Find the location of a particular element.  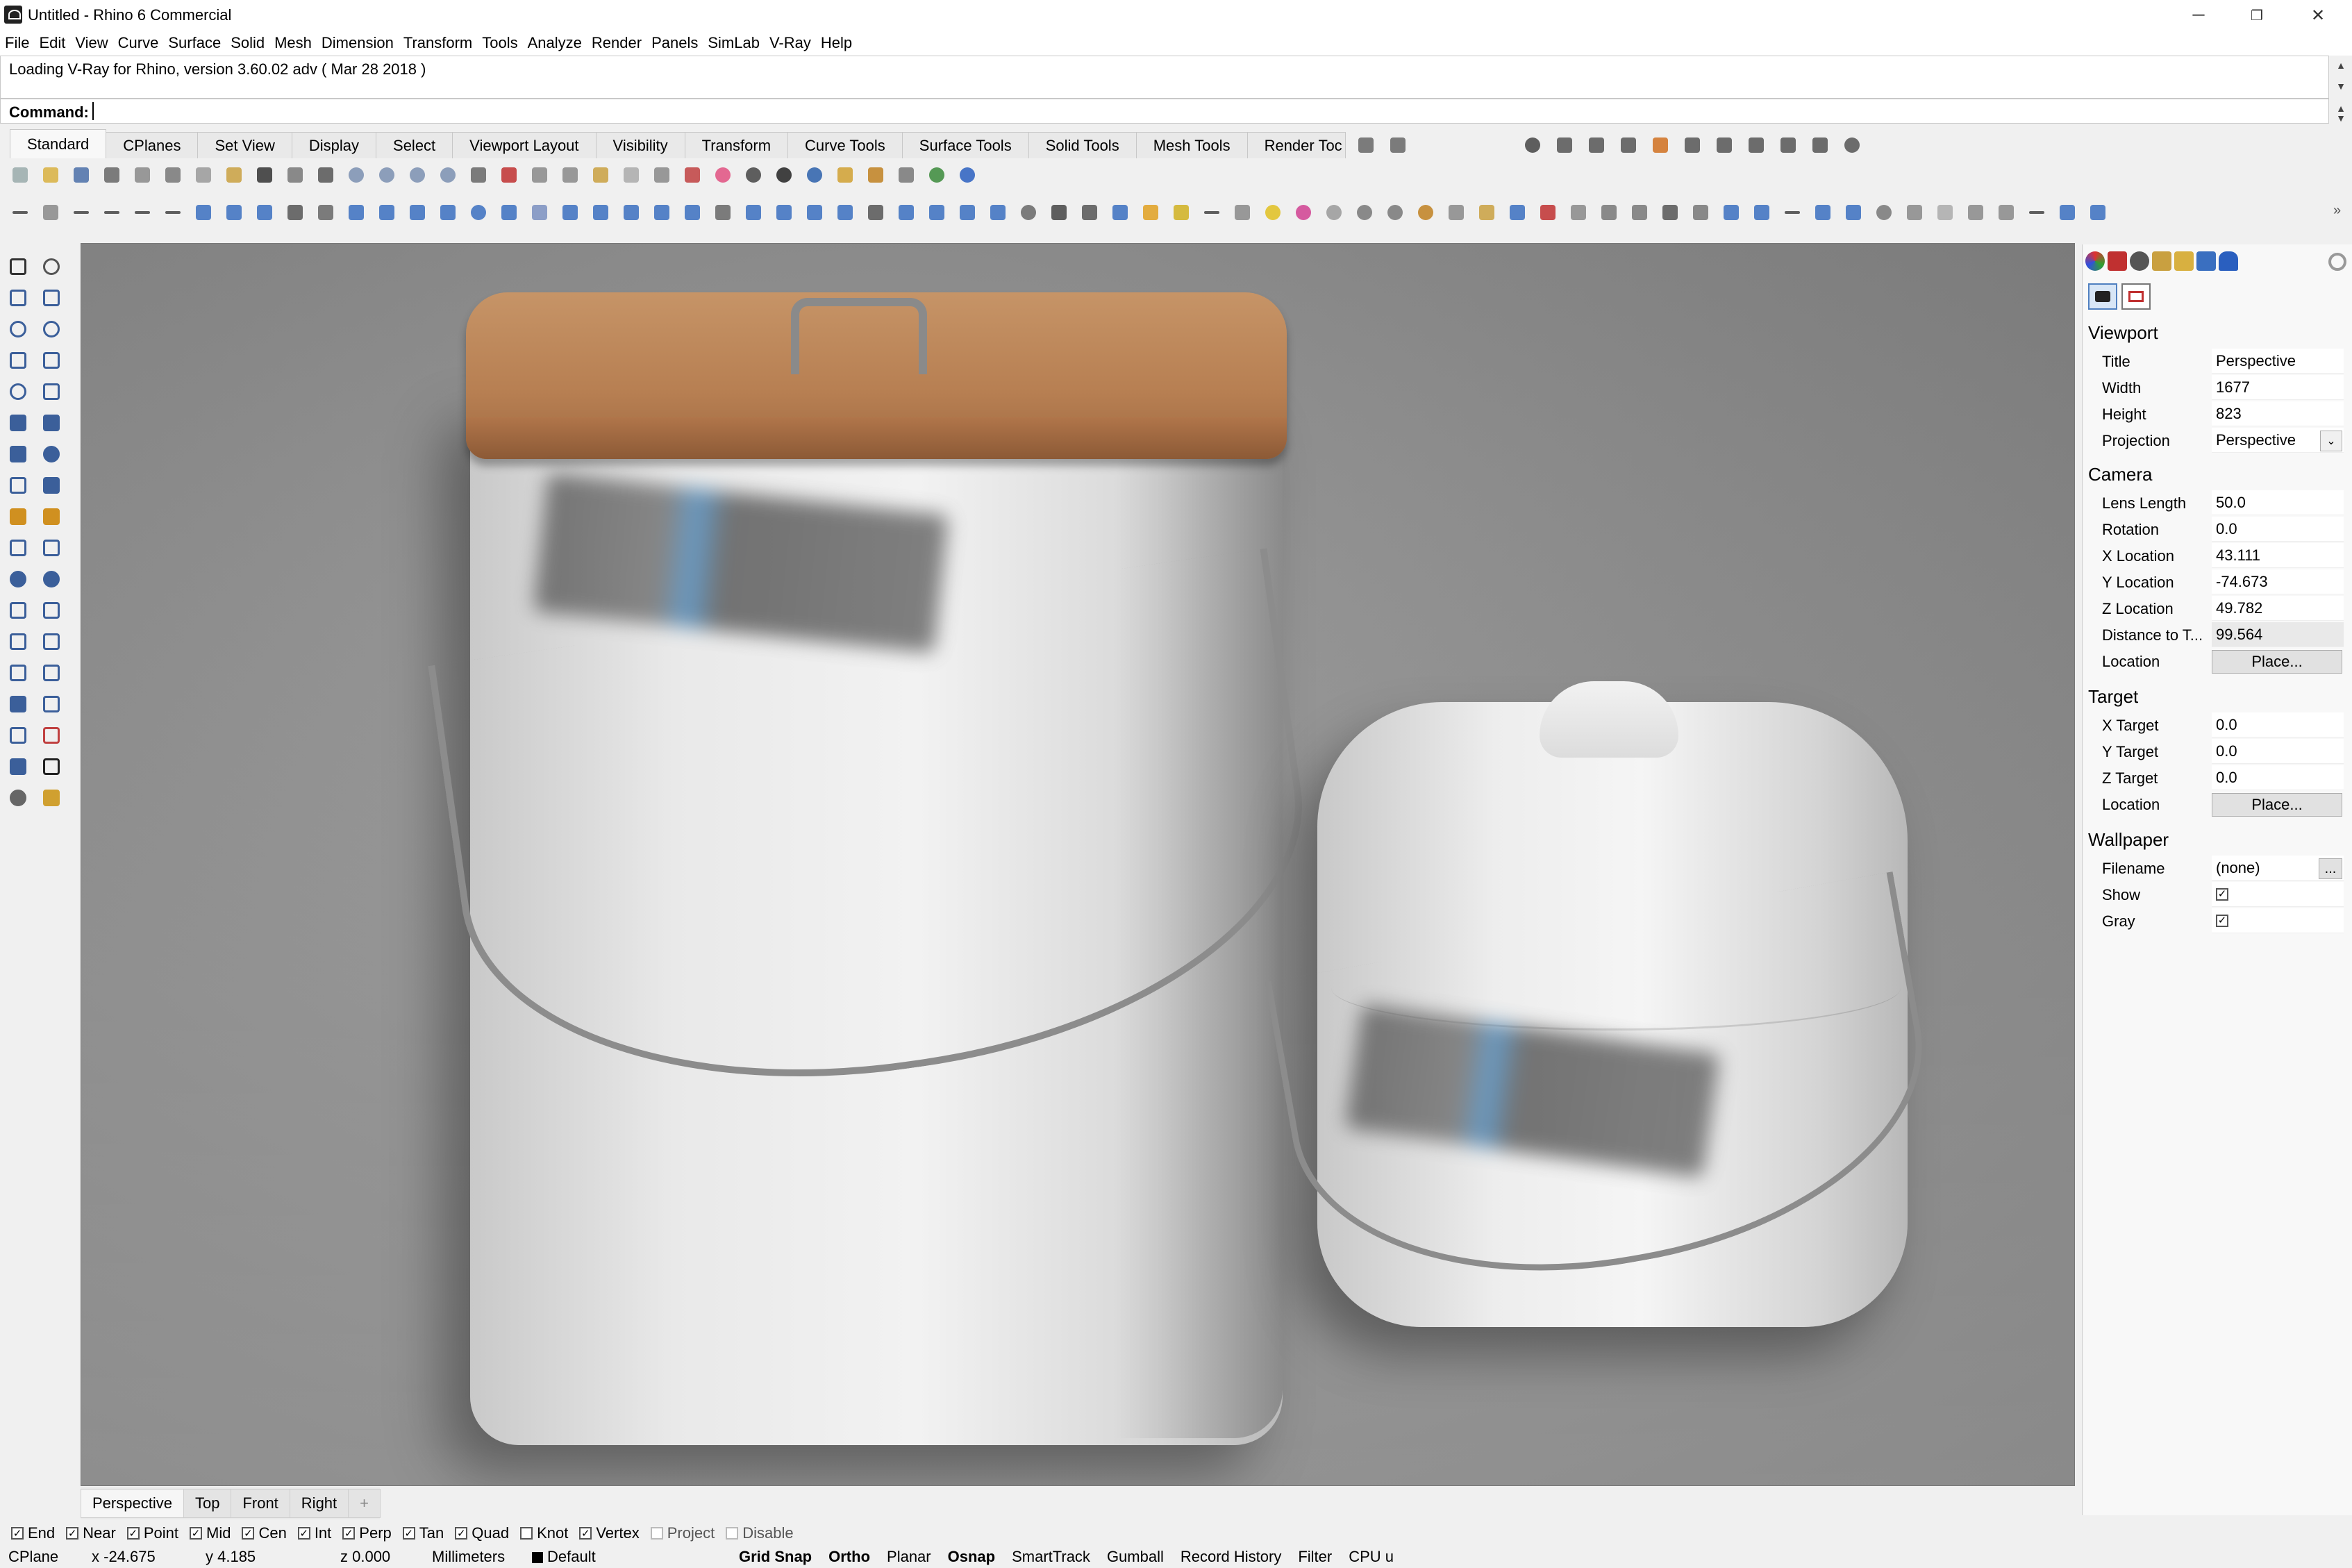

rotation-value: 0.0 is located at coordinates (2278, 529).